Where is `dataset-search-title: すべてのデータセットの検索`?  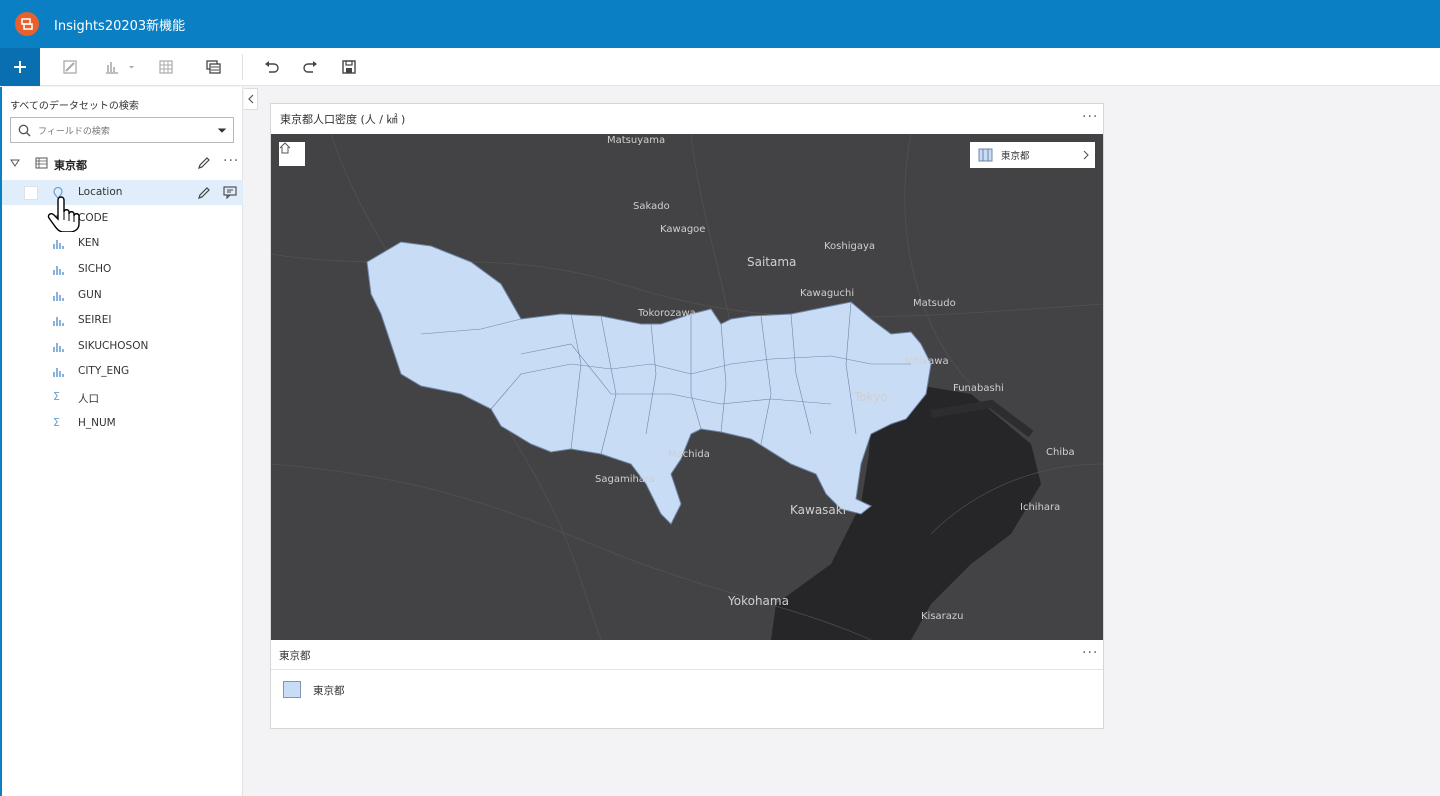 dataset-search-title: すべてのデータセットの検索 is located at coordinates (74, 106).